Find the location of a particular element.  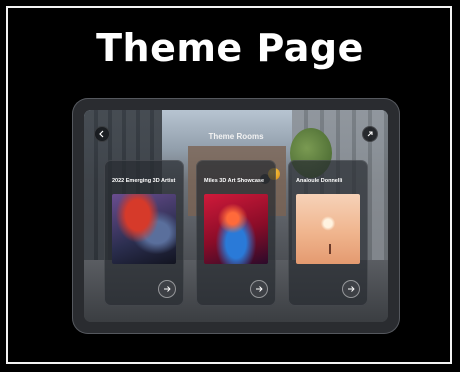

theme-room-card: 2022 Emerging 3D Artist is located at coordinates (144, 233).